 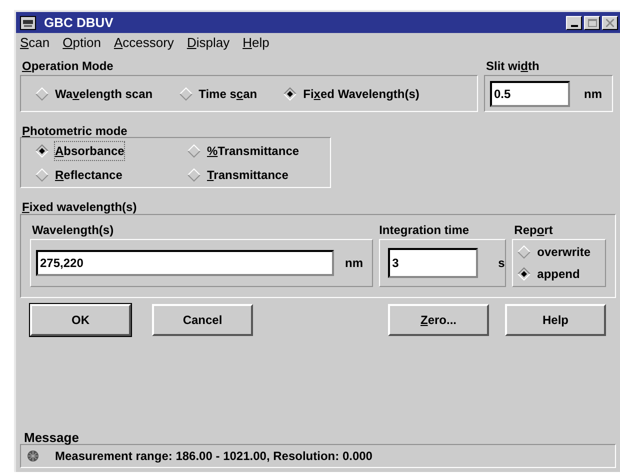 I want to click on field-label: Report, so click(x=533, y=230).